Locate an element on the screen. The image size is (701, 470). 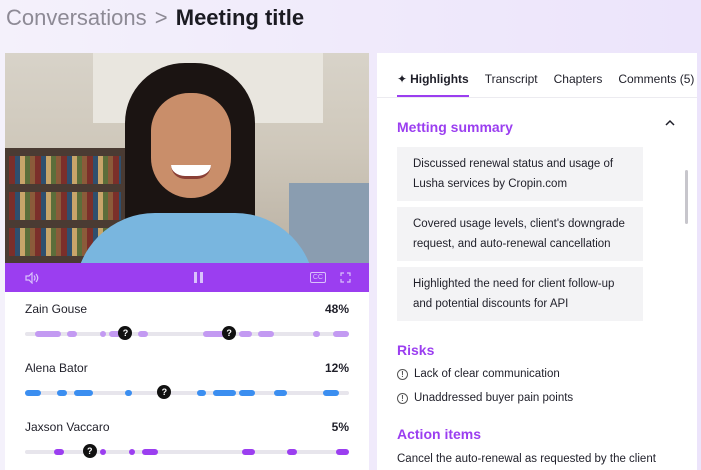
sparkle-icon: ✦ is located at coordinates (402, 79).